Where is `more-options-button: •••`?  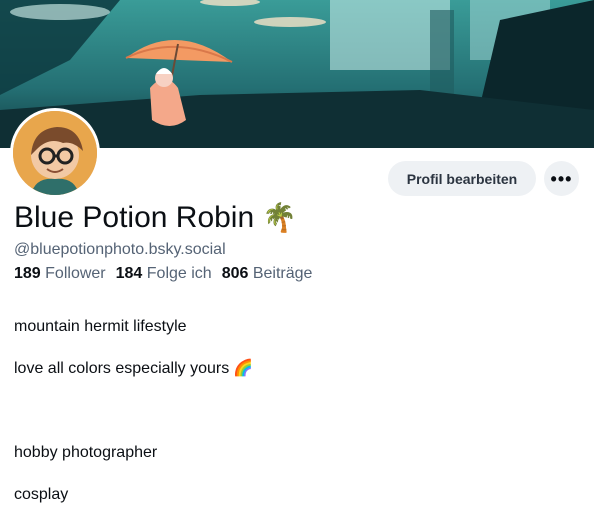 more-options-button: ••• is located at coordinates (561, 178).